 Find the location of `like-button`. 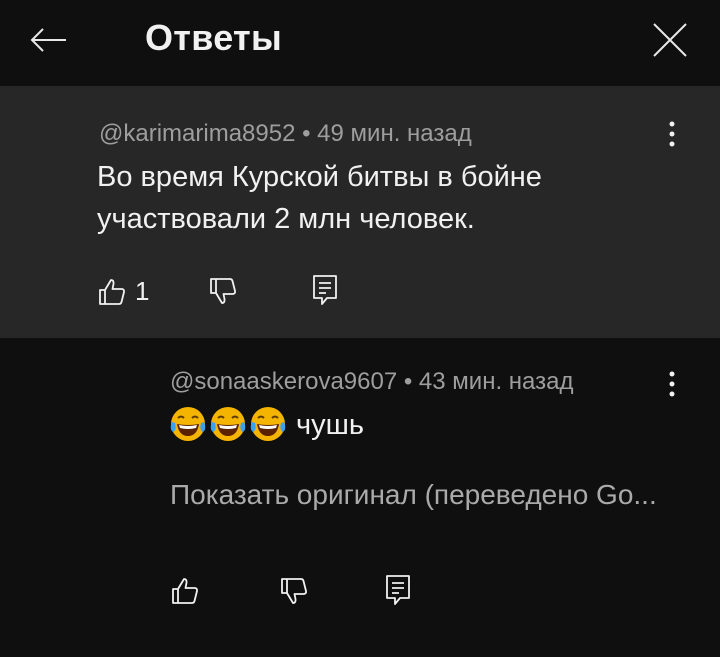

like-button is located at coordinates (185, 591).